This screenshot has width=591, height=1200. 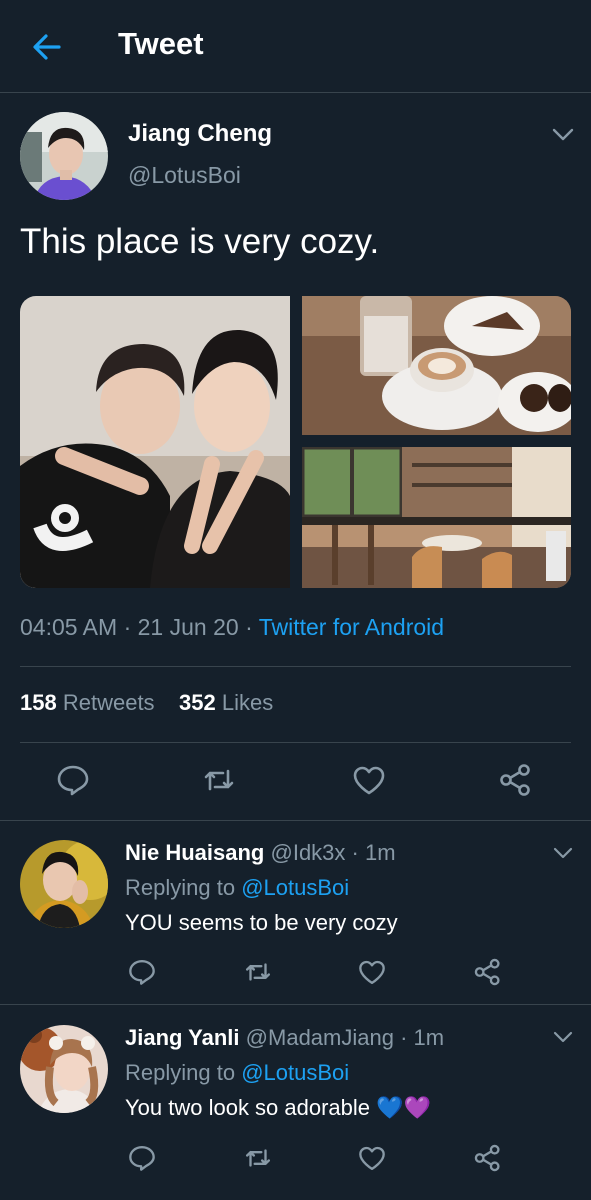 What do you see at coordinates (295, 46) in the screenshot?
I see `top-bar: Tweet` at bounding box center [295, 46].